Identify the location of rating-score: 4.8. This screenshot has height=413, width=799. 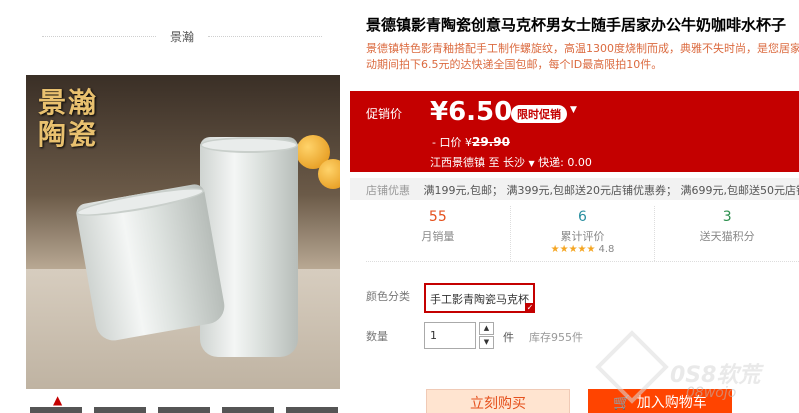
(606, 249).